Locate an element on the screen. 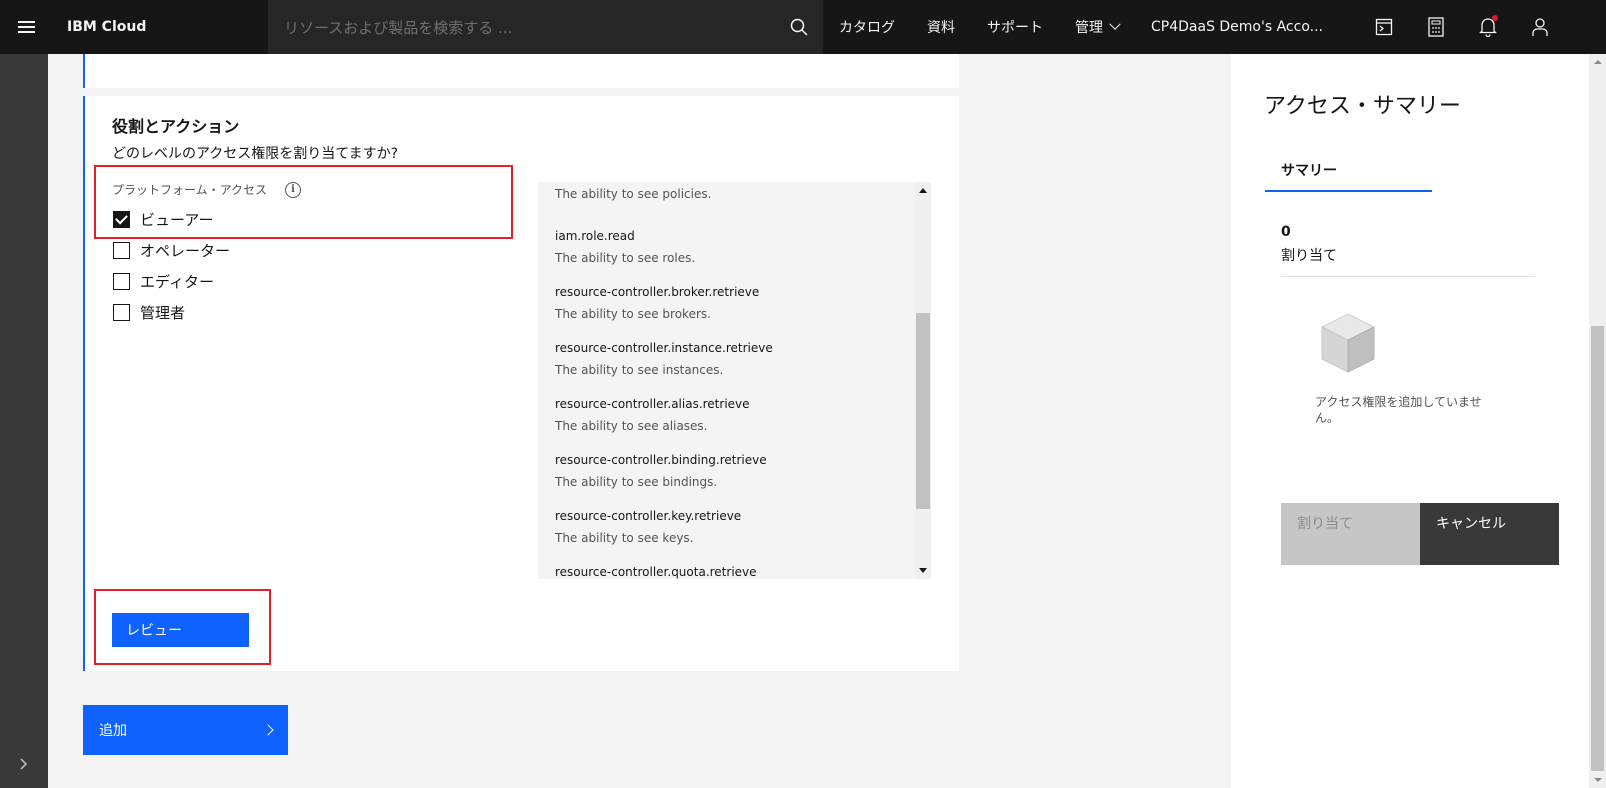  action-description: The ability to see instances. is located at coordinates (639, 370).